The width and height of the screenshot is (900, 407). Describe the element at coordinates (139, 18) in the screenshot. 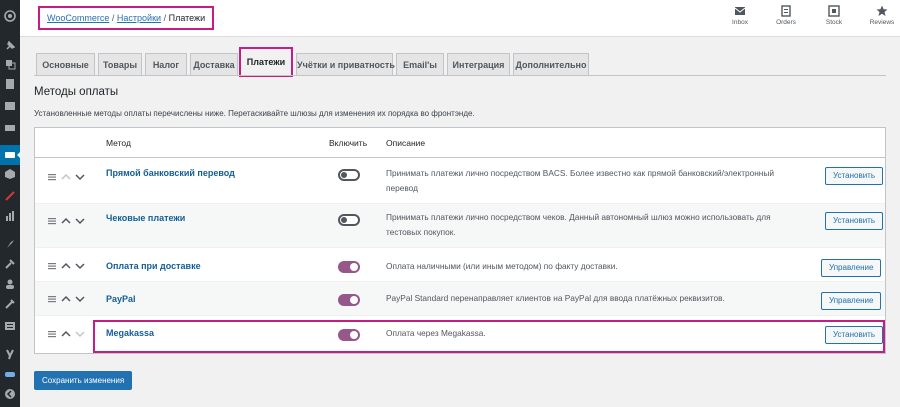

I see `breadcrumb-settings-link: Настройки` at that location.